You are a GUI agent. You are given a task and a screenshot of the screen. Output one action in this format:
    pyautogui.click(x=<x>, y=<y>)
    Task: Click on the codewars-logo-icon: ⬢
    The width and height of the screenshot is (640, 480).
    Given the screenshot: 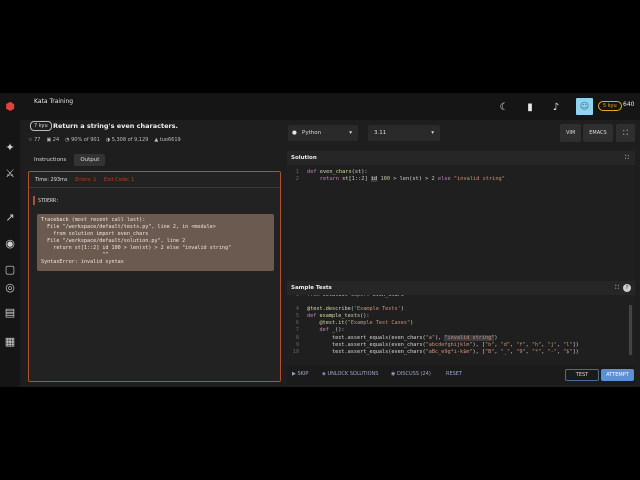 What is the action you would take?
    pyautogui.click(x=10, y=106)
    